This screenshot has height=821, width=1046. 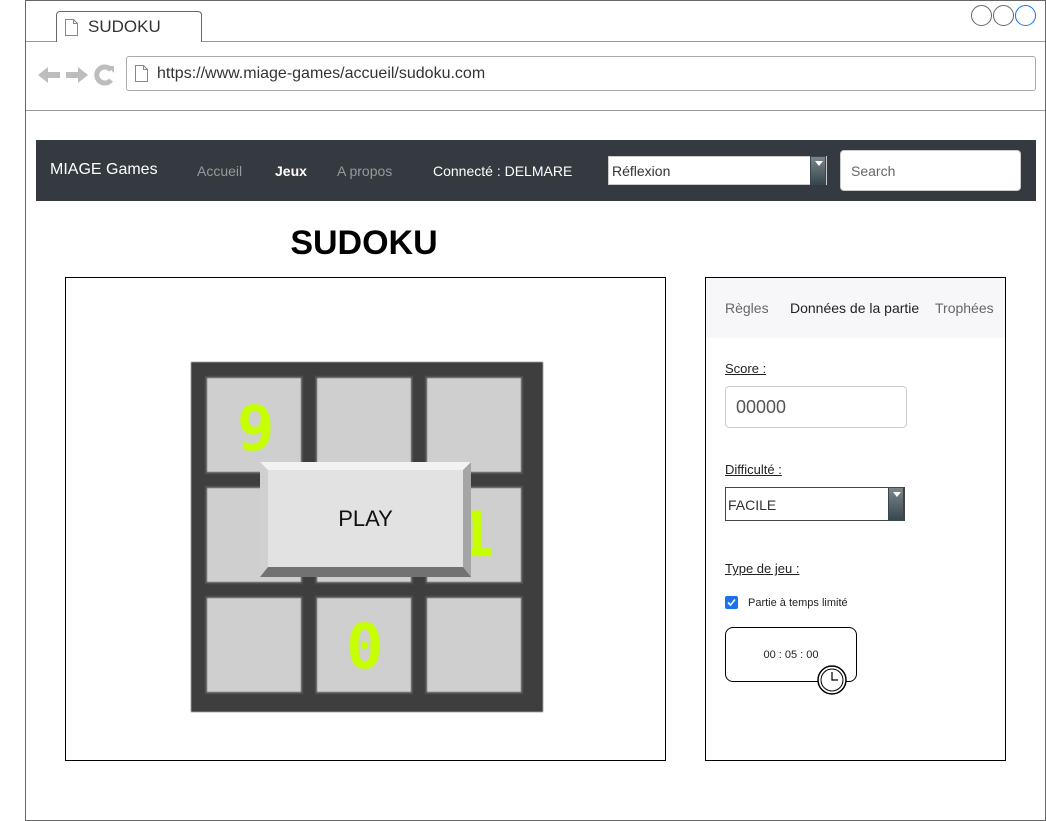 I want to click on page-title: SUDOKU, so click(x=364, y=243).